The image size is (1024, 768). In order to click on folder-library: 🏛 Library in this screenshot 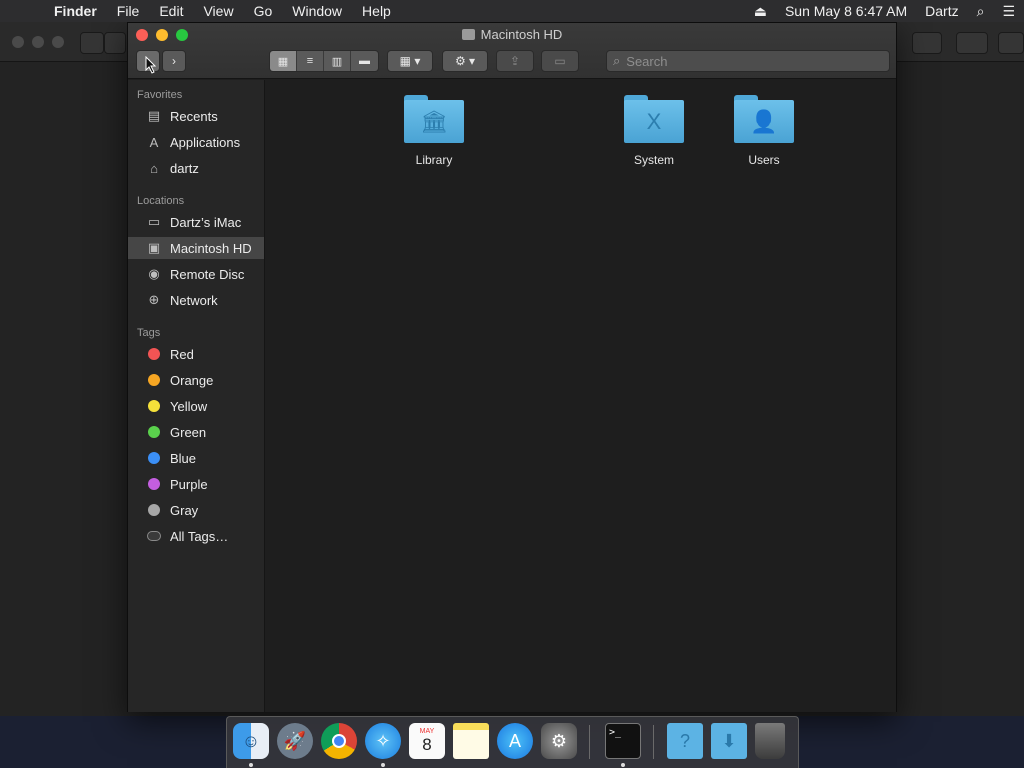, I will do `click(434, 140)`.